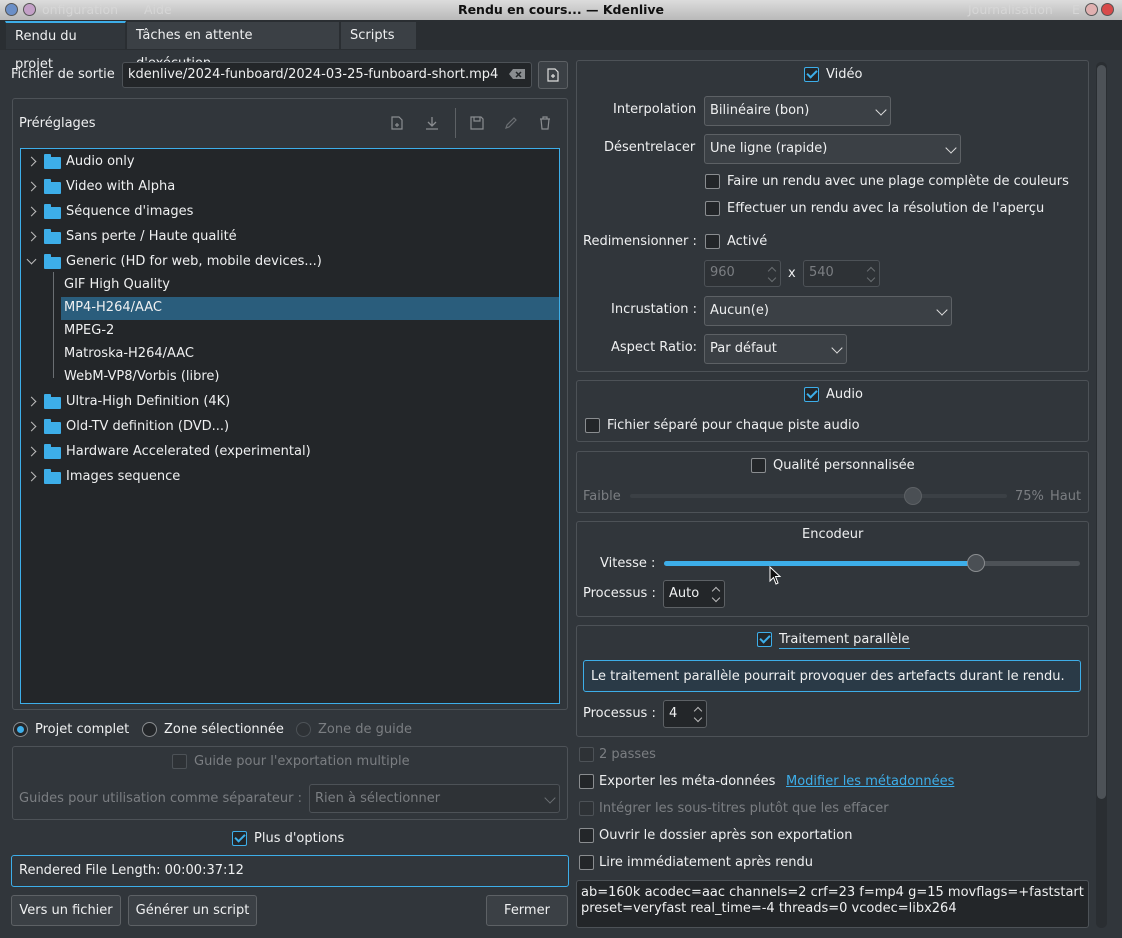 This screenshot has width=1122, height=938. Describe the element at coordinates (148, 426) in the screenshot. I see `tree-item-label: Old-TV definition (DVD...)` at that location.